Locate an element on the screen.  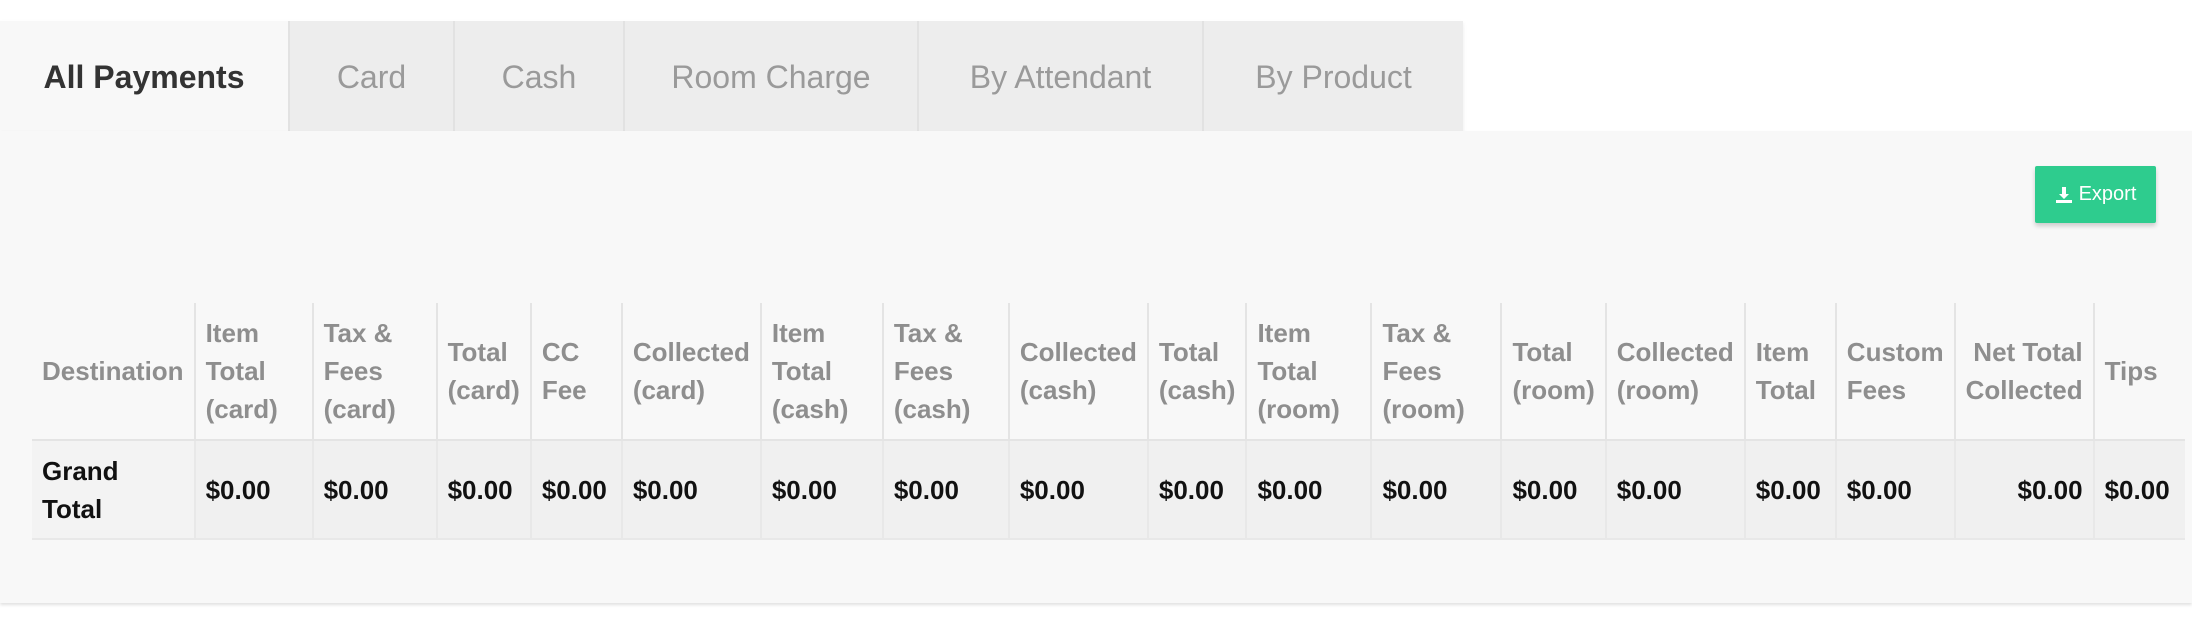
column-header: Total (card) is located at coordinates (483, 372).